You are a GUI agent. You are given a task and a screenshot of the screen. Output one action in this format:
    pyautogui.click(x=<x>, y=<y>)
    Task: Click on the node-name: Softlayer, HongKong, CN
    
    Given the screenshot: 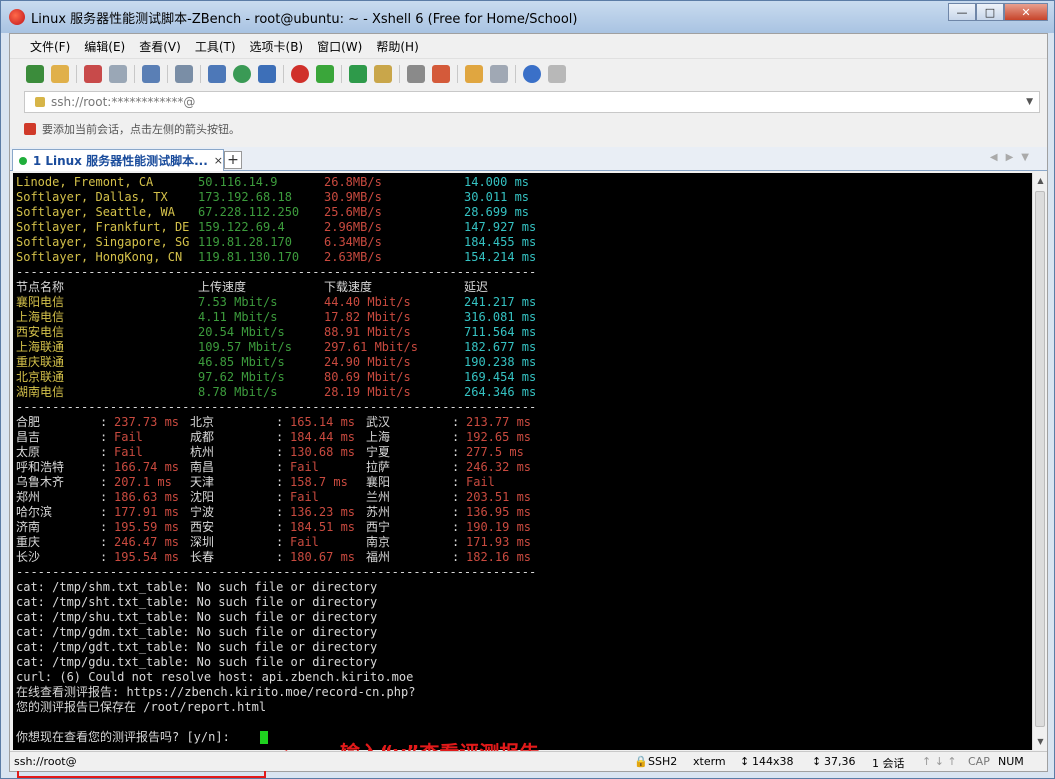 What is the action you would take?
    pyautogui.click(x=99, y=257)
    